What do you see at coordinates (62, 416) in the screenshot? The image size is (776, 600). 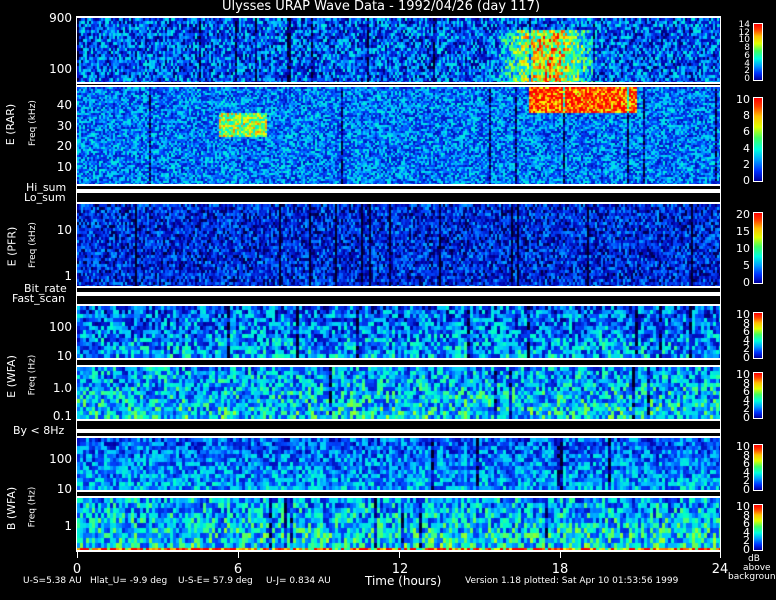 I see `ytick-label: 0.1` at bounding box center [62, 416].